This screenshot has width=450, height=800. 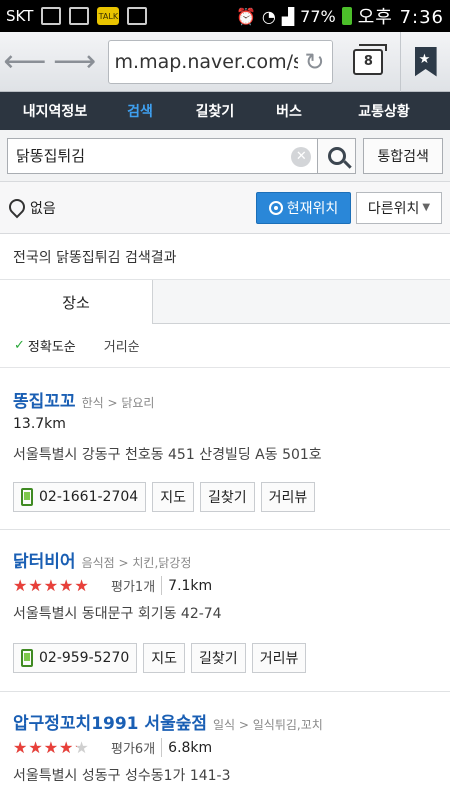 I want to click on tabs-icon: 8, so click(x=370, y=59).